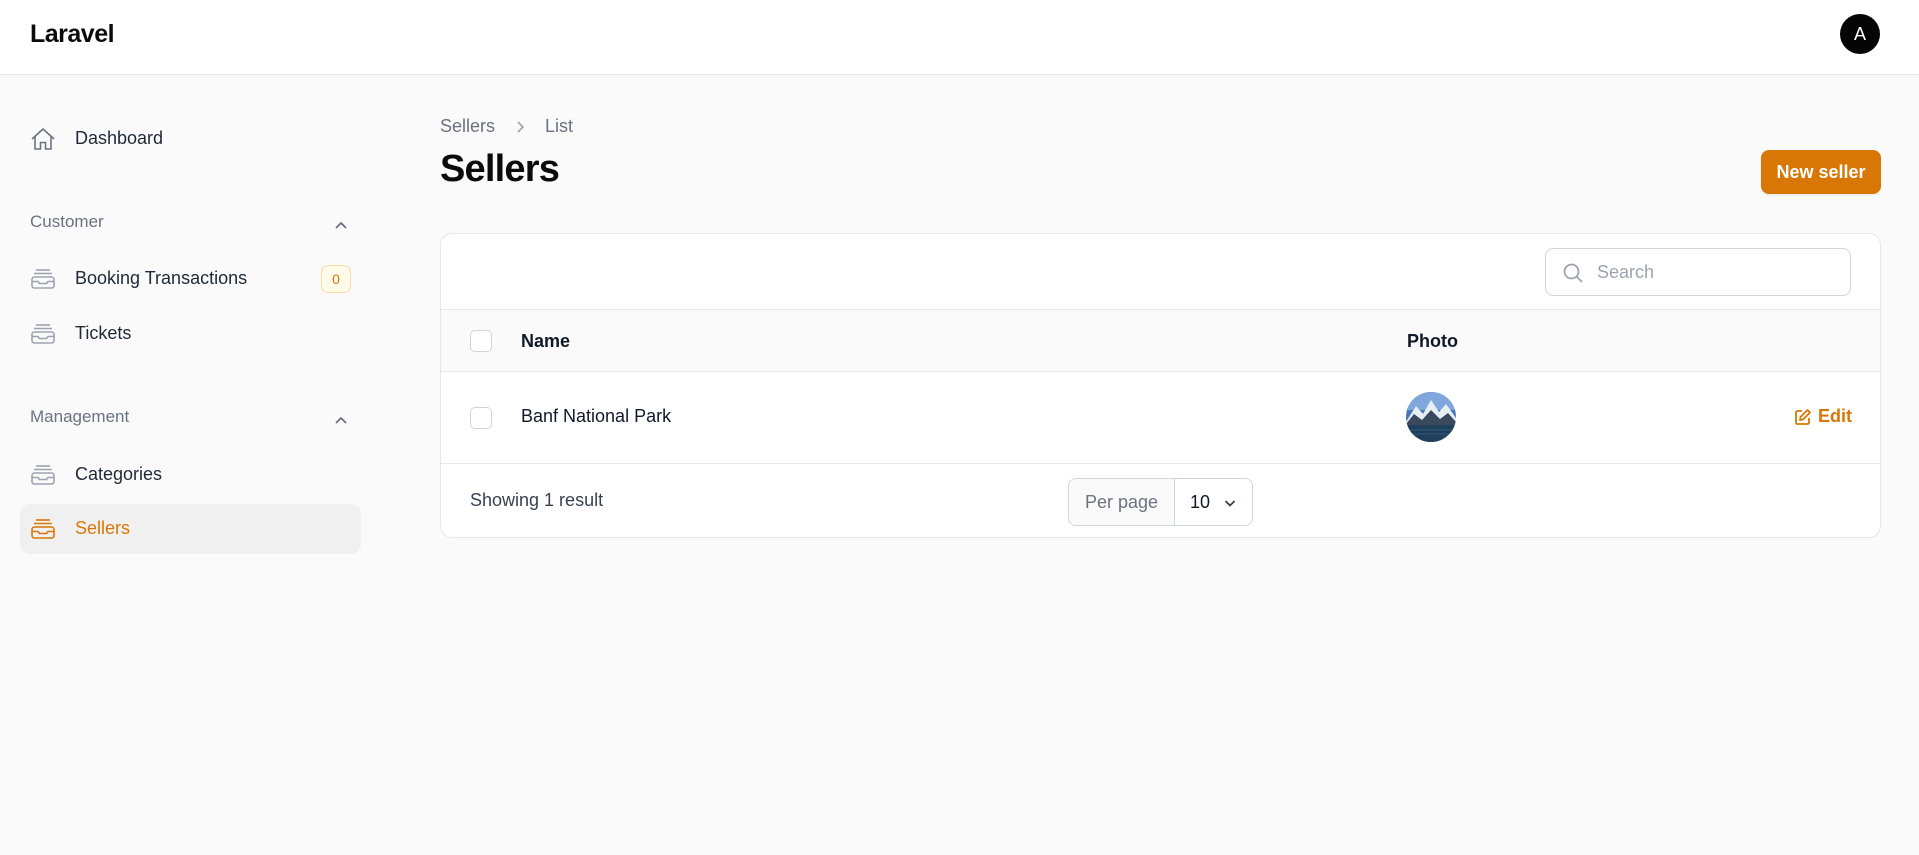 The height and width of the screenshot is (855, 1919). What do you see at coordinates (103, 333) in the screenshot?
I see `sidebar-item-label: Tickets` at bounding box center [103, 333].